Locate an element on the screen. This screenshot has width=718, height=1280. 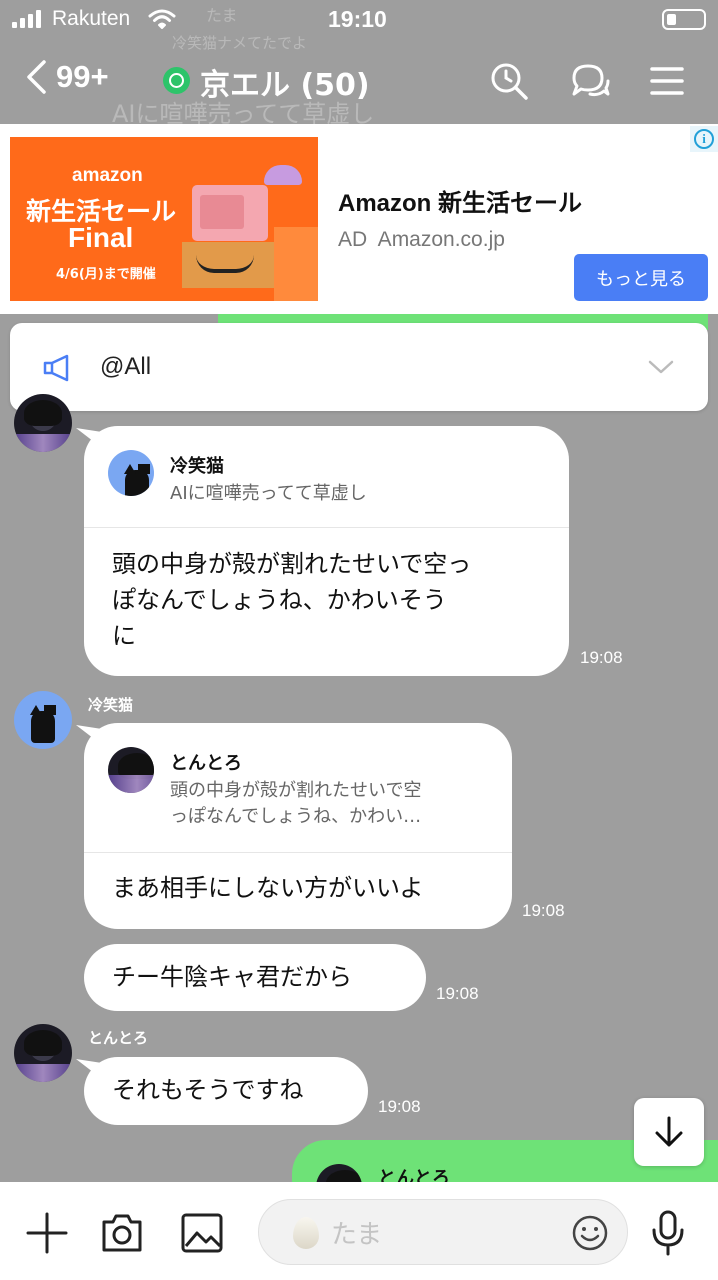
reply-quote: 冷笑猫 AIに喧嘩売ってて草虚し is located at coordinates (326, 477).